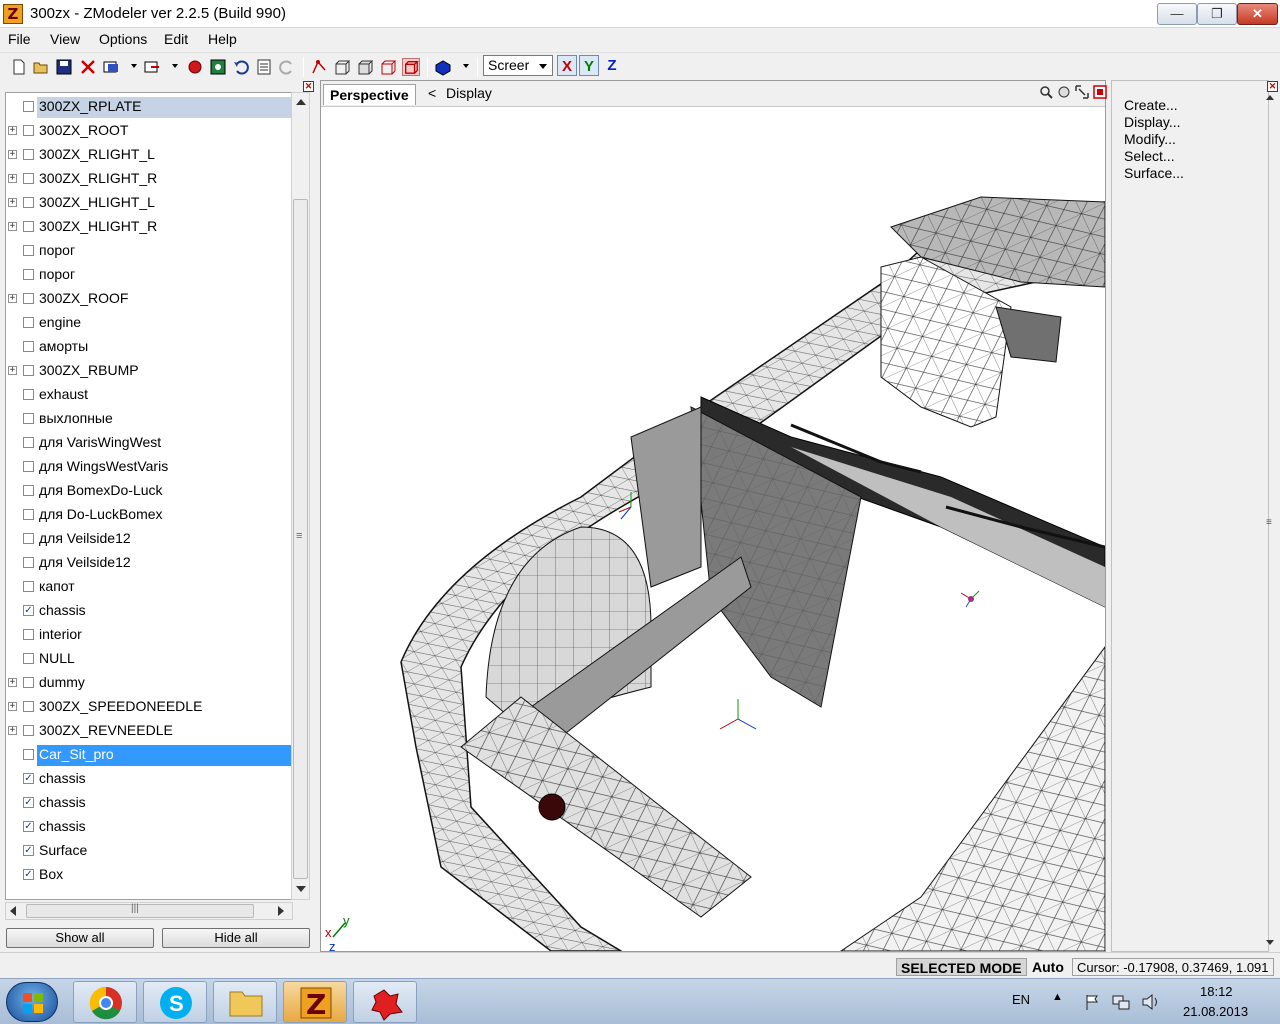  I want to click on tree-item: Car_Sit_pro, so click(149, 755).